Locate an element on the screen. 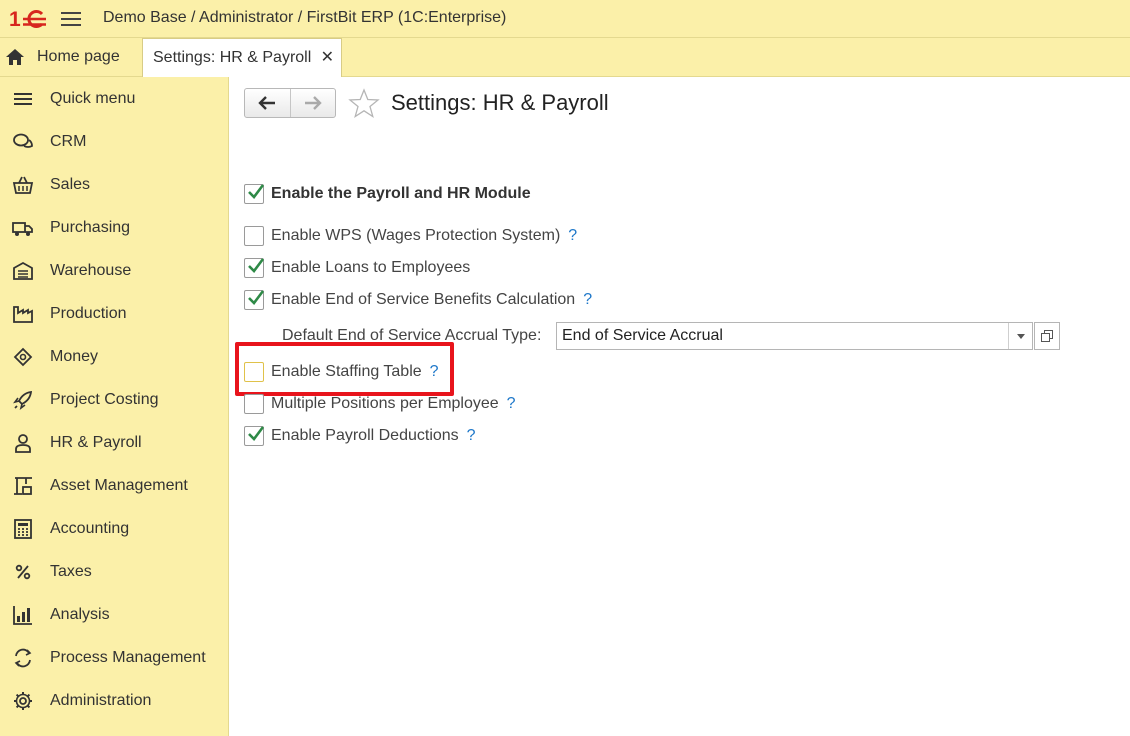 This screenshot has width=1130, height=736. checkbox-enable-loans is located at coordinates (254, 268).